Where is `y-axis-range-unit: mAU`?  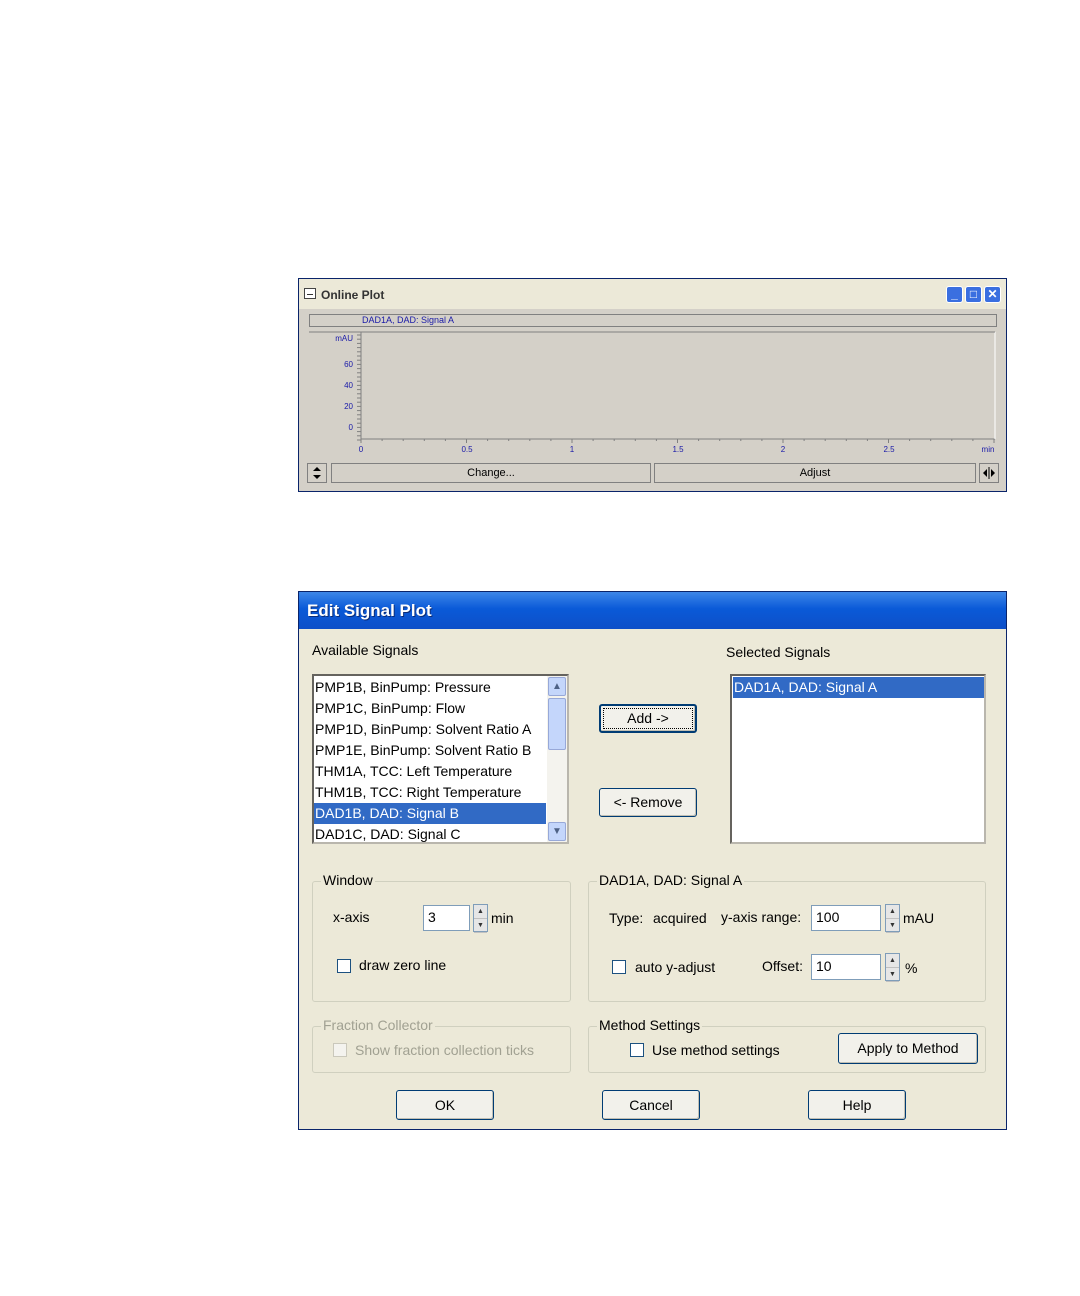 y-axis-range-unit: mAU is located at coordinates (919, 918).